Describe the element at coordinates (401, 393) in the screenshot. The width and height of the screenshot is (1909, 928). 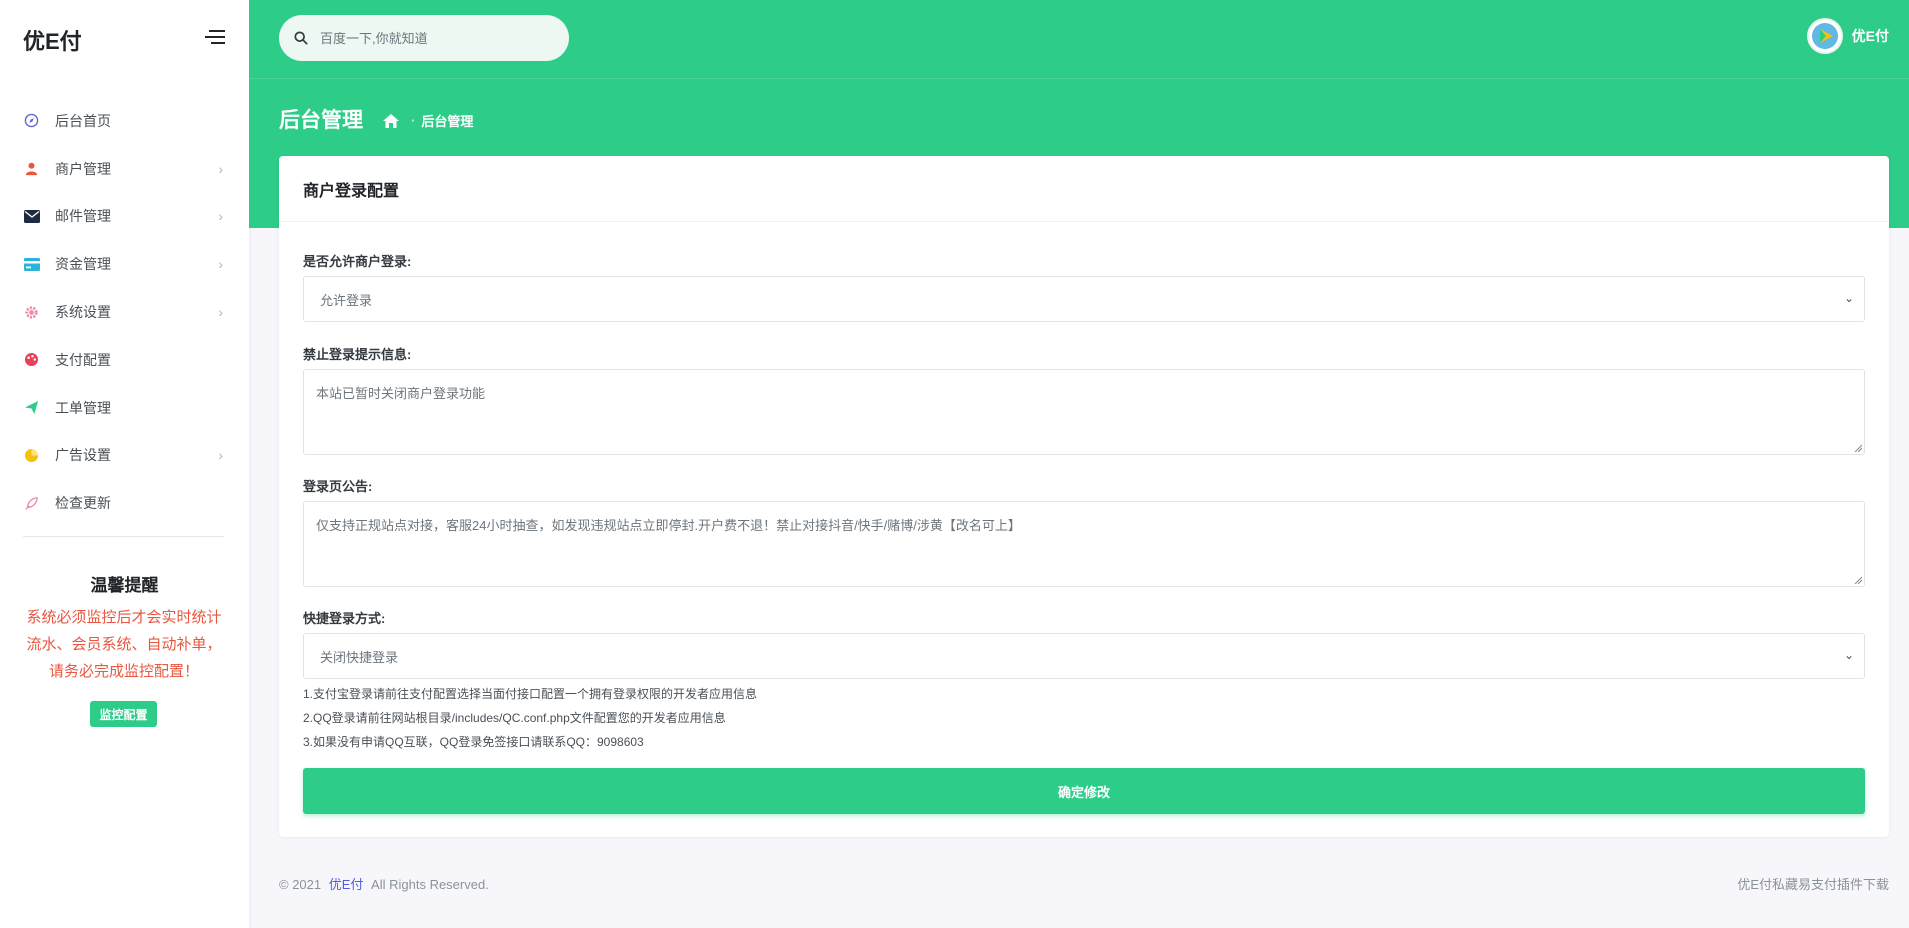
I see `forbid-msg-value: 本站已暂时关闭商户登录功能` at that location.